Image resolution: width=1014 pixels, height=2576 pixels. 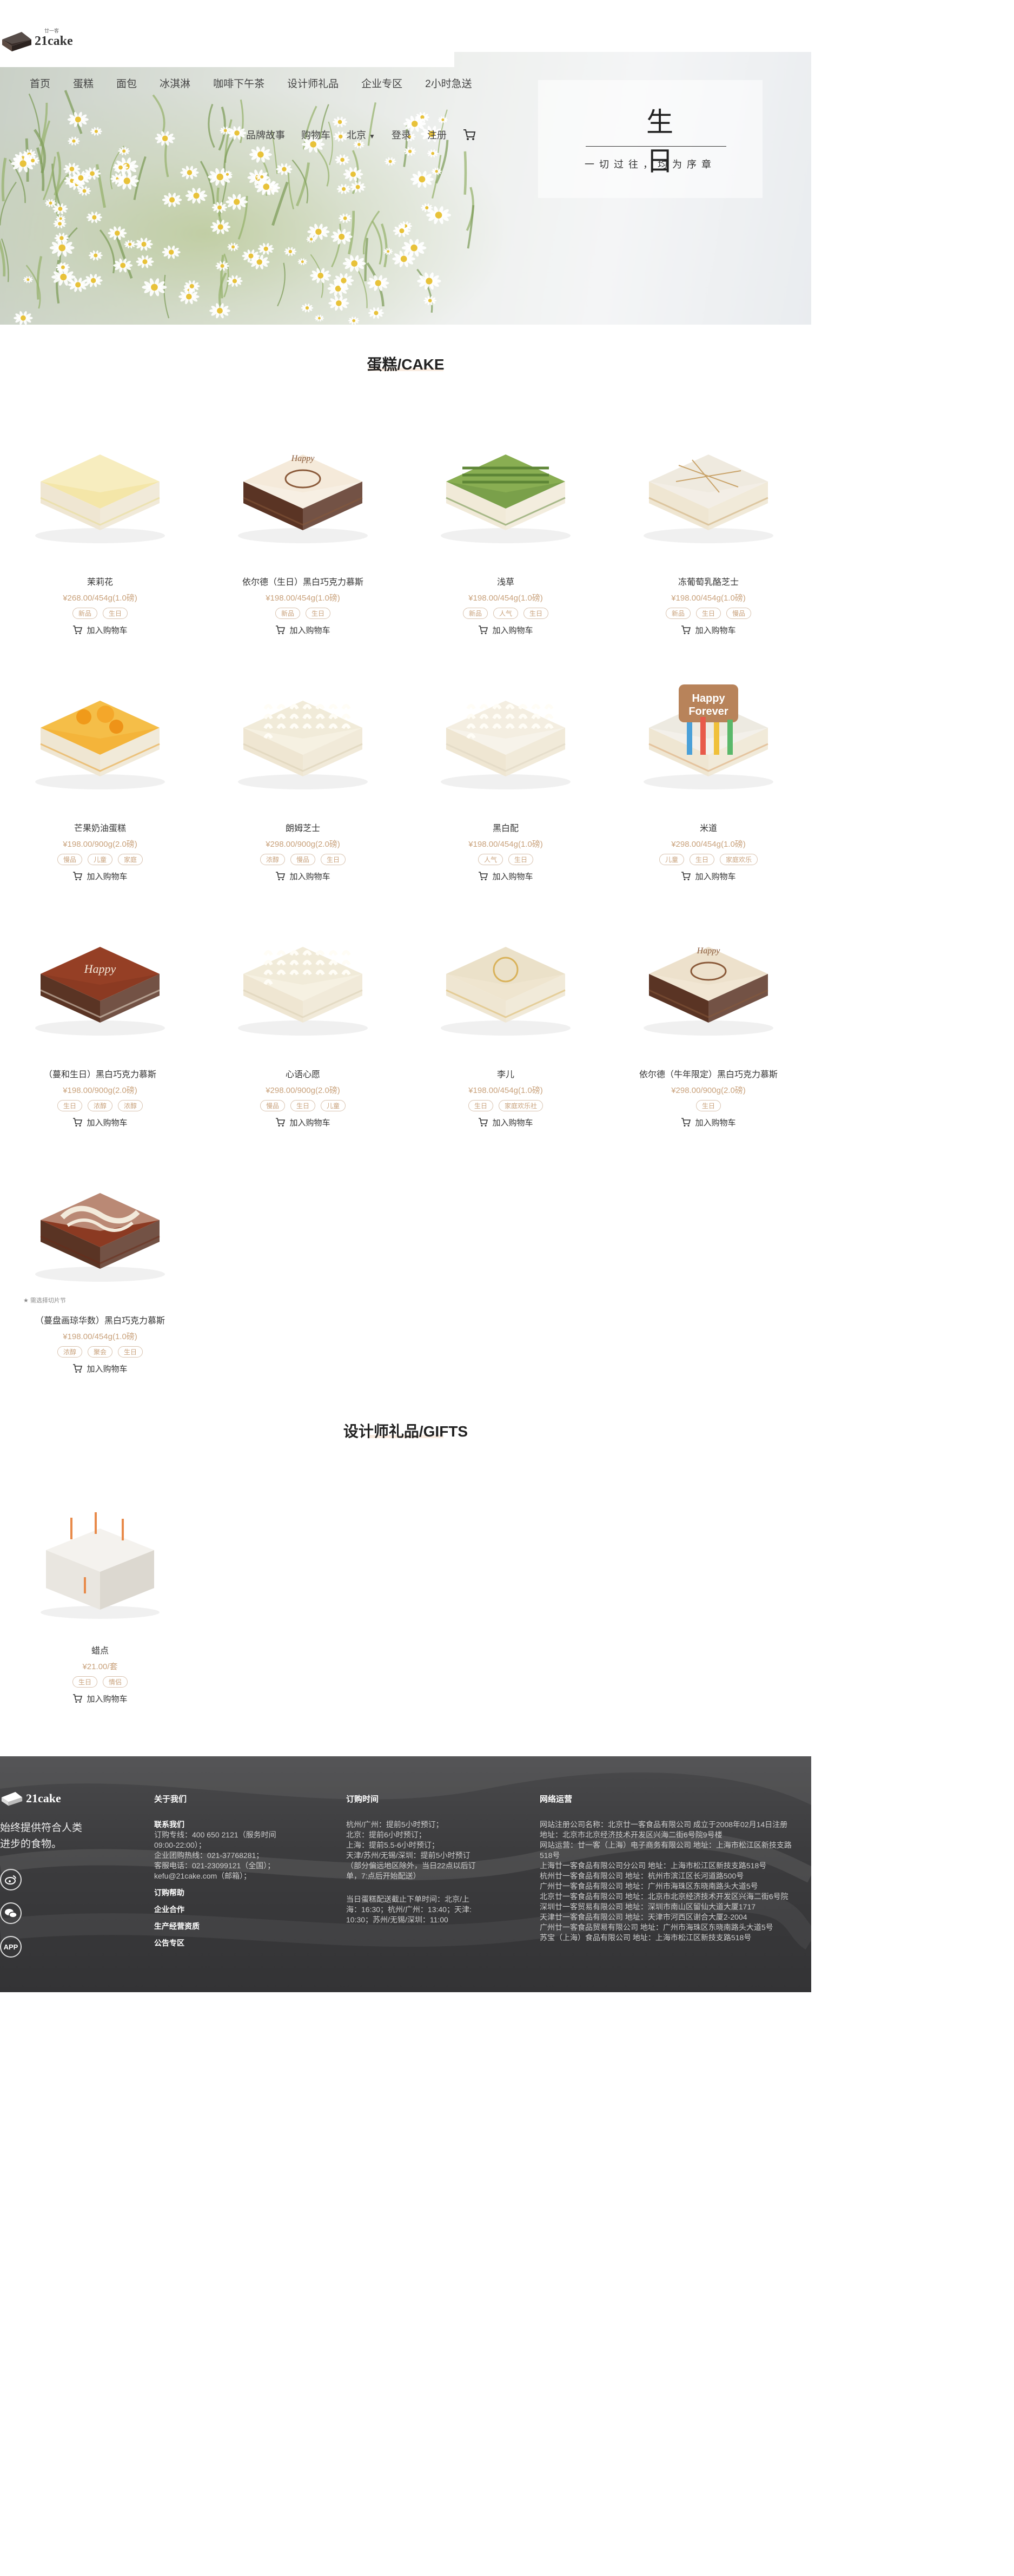 What do you see at coordinates (506, 1073) in the screenshot?
I see `product-name: 李儿` at bounding box center [506, 1073].